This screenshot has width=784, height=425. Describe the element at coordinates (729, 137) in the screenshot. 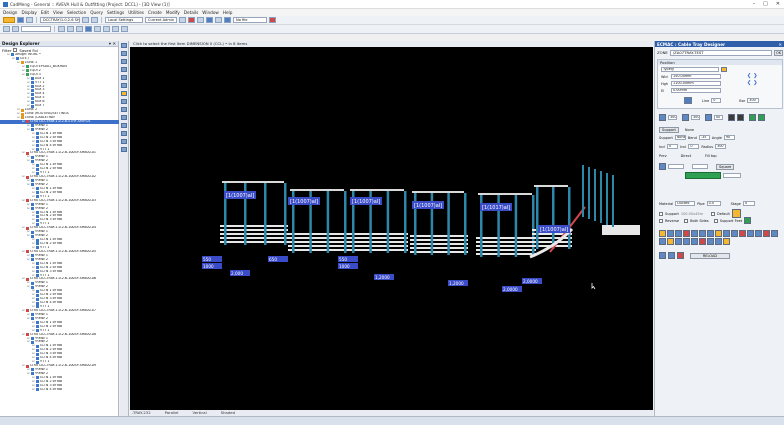

I see `angle-field: 90` at that location.